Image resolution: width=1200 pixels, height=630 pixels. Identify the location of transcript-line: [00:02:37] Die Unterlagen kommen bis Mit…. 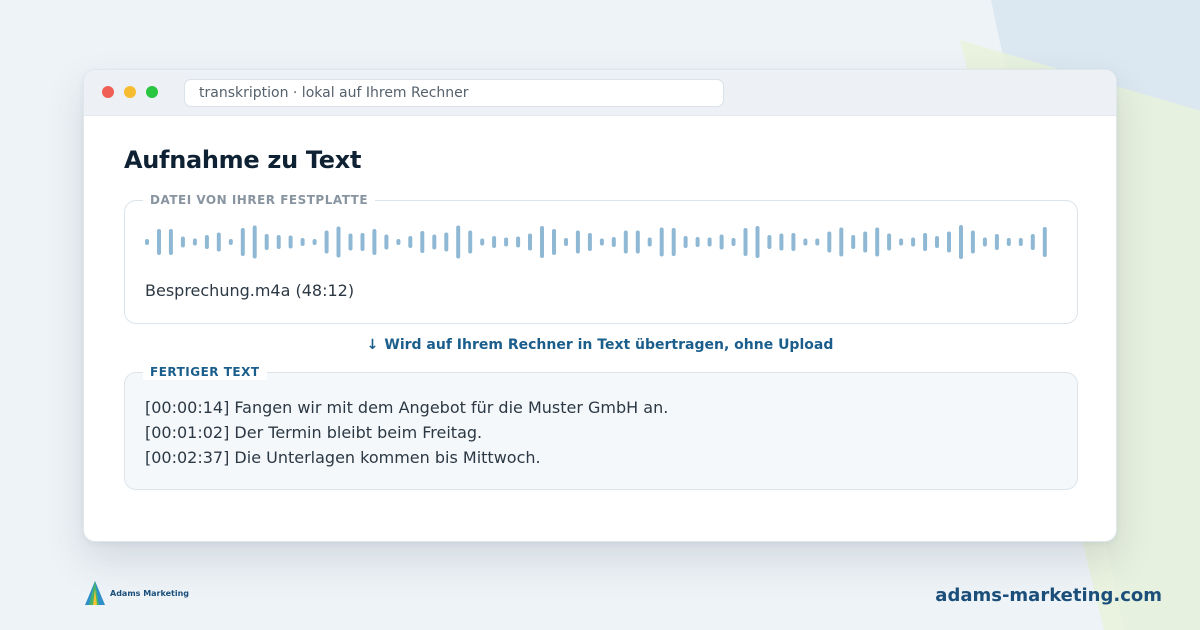
(343, 457).